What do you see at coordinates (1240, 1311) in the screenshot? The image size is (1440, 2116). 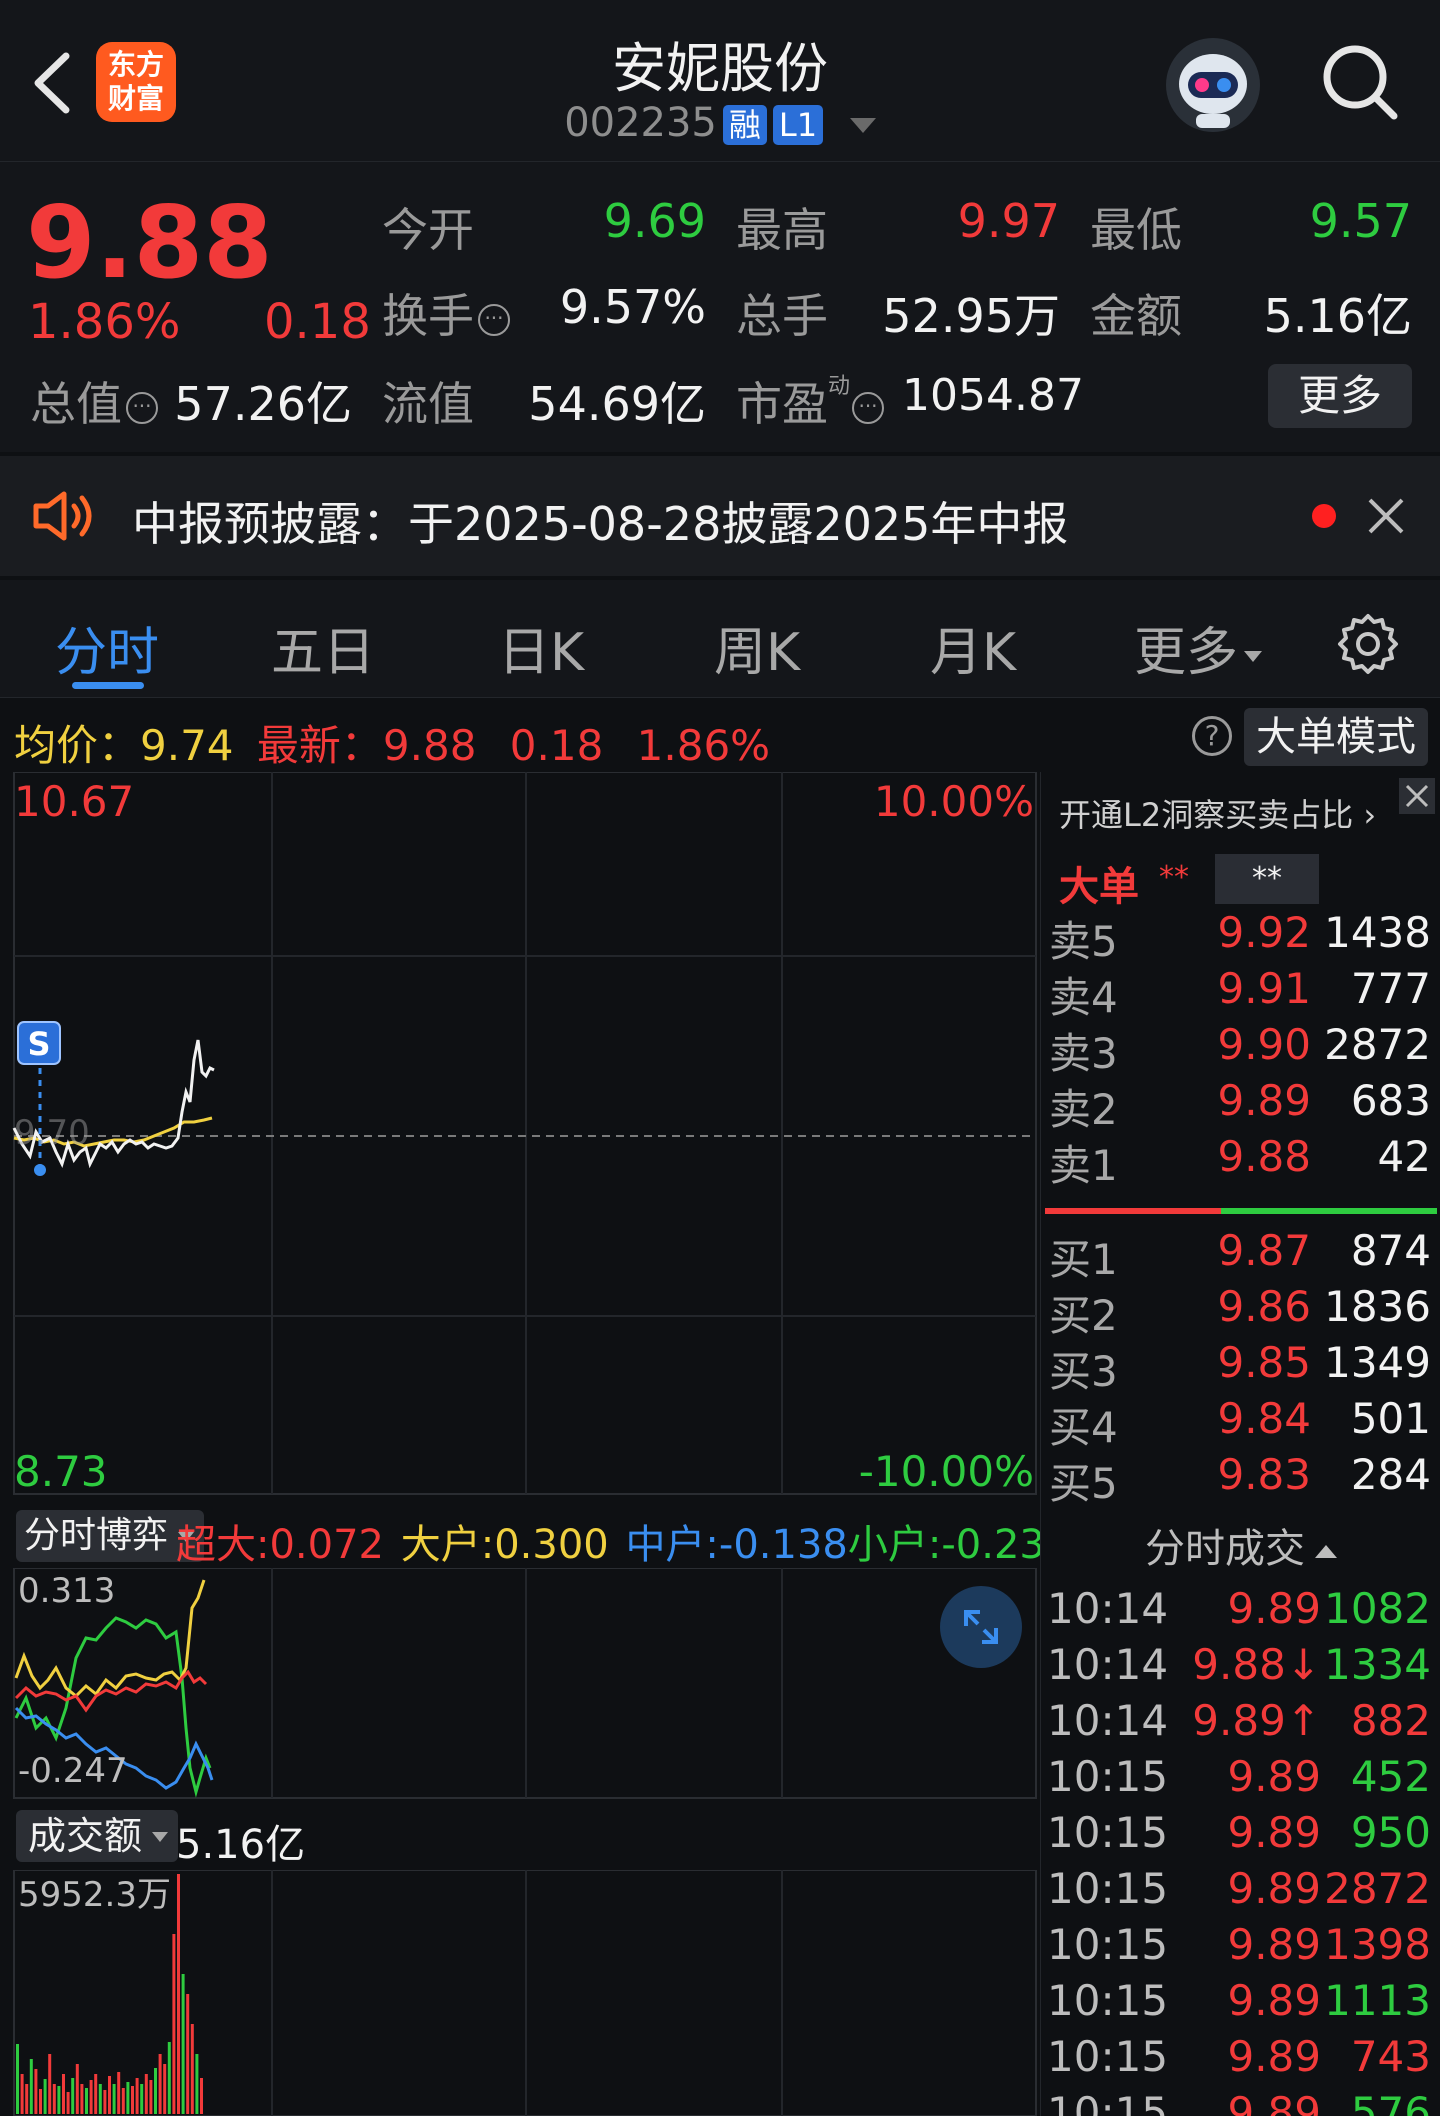 I see `bid-row: 买2 9.86 1836` at bounding box center [1240, 1311].